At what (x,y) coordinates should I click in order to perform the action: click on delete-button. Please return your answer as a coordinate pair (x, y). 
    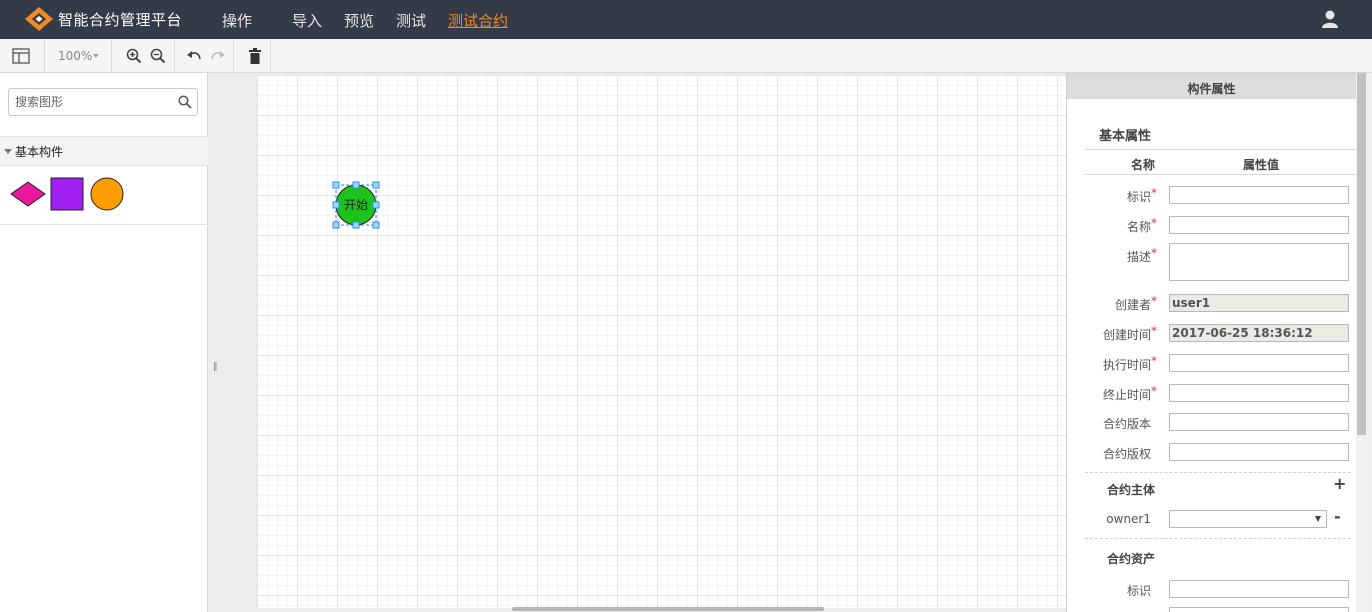
    Looking at the image, I should click on (255, 56).